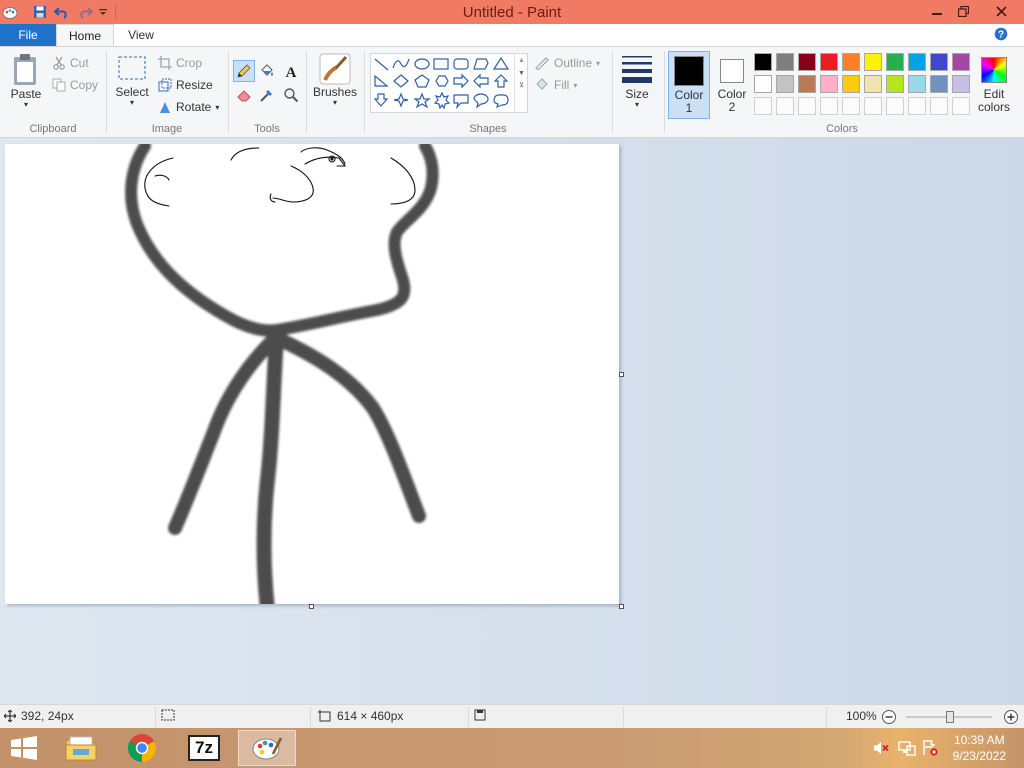 The image size is (1024, 768). I want to click on outline-button: Outline ▾, so click(567, 63).